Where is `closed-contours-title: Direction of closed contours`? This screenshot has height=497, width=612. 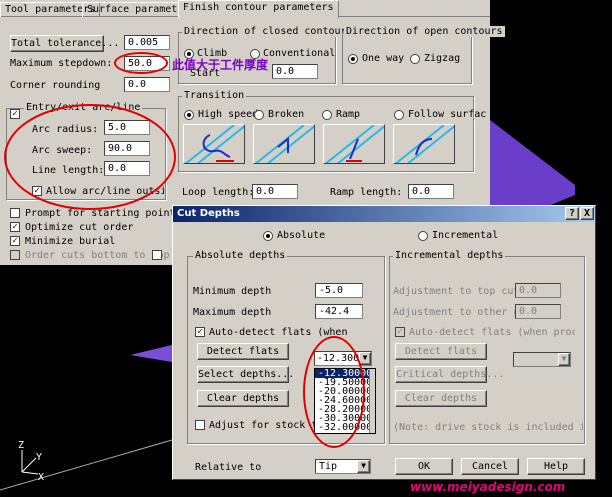 closed-contours-title: Direction of closed contours is located at coordinates (268, 31).